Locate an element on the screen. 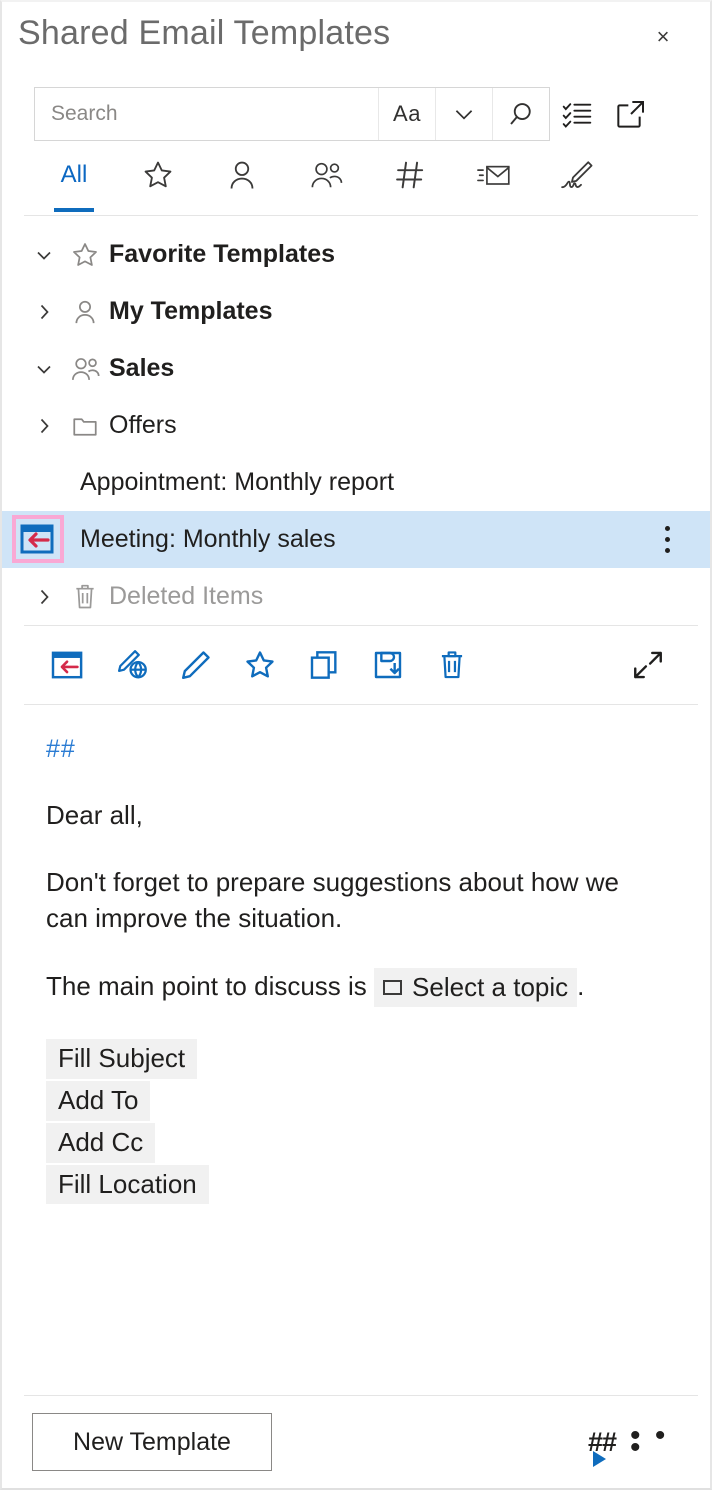 The height and width of the screenshot is (1490, 712). save-icon is located at coordinates (388, 665).